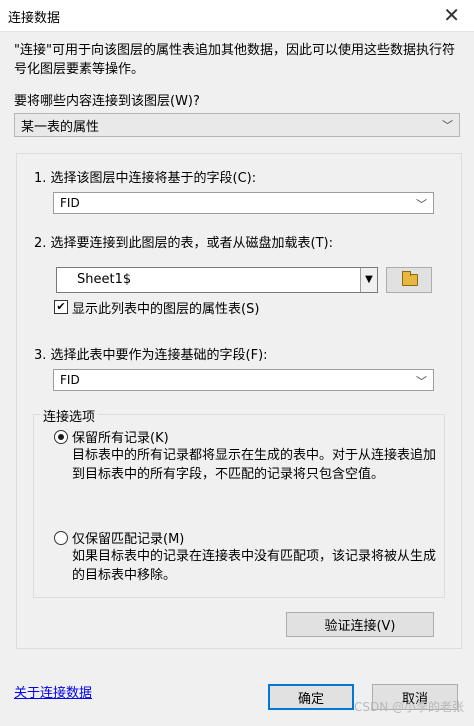 This screenshot has height=726, width=474. What do you see at coordinates (451, 15) in the screenshot?
I see `close-icon: ✕` at bounding box center [451, 15].